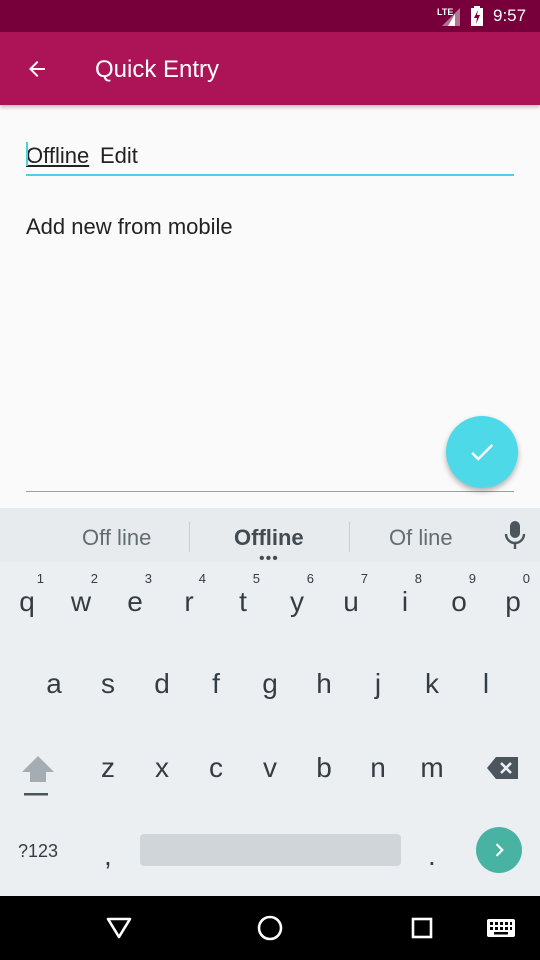 The image size is (540, 960). What do you see at coordinates (243, 602) in the screenshot?
I see `key-t: t5` at bounding box center [243, 602].